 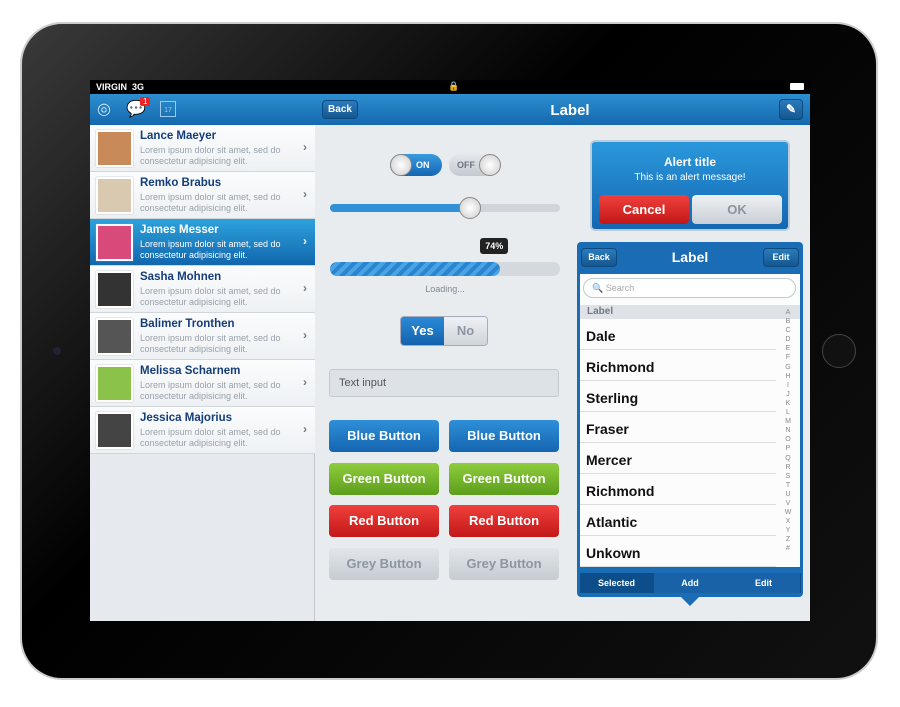 I want to click on section-index: A B C D E F G H I J K L M N O P Q R S T U V W X Y Z #, so click(x=788, y=431).